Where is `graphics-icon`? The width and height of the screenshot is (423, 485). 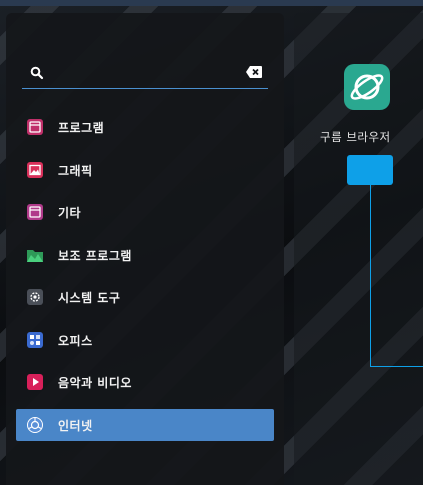 graphics-icon is located at coordinates (35, 169).